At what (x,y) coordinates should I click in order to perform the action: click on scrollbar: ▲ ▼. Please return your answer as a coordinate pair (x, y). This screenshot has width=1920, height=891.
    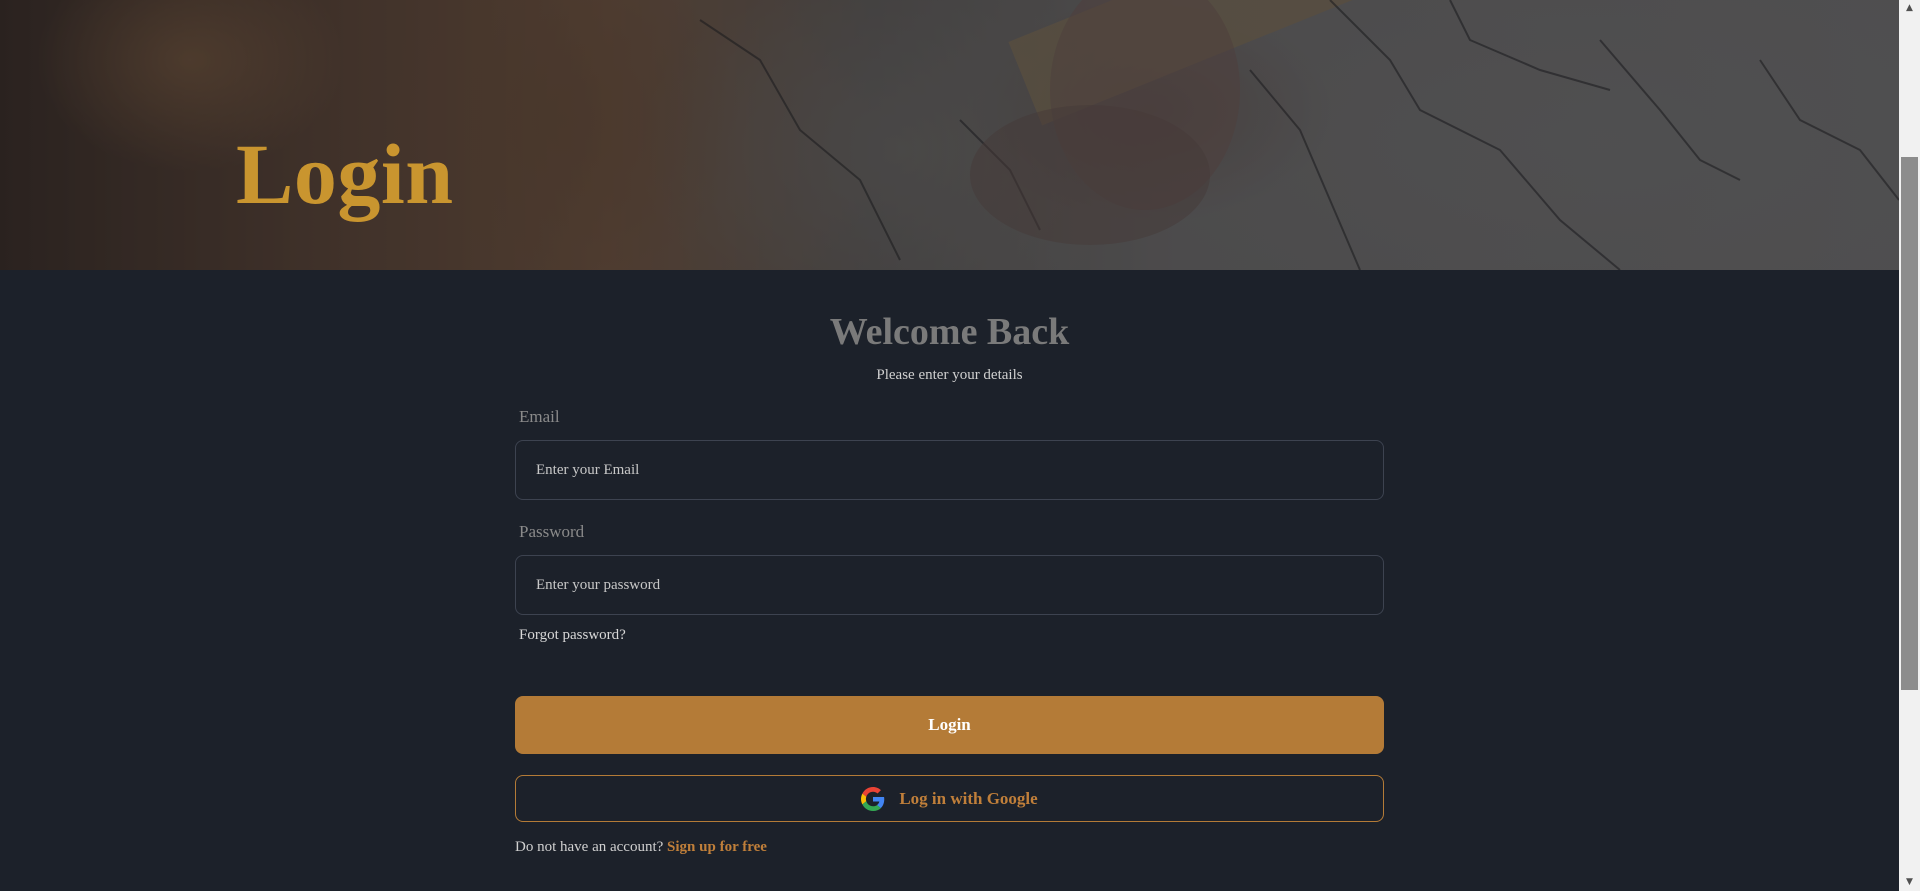
    Looking at the image, I should click on (1909, 445).